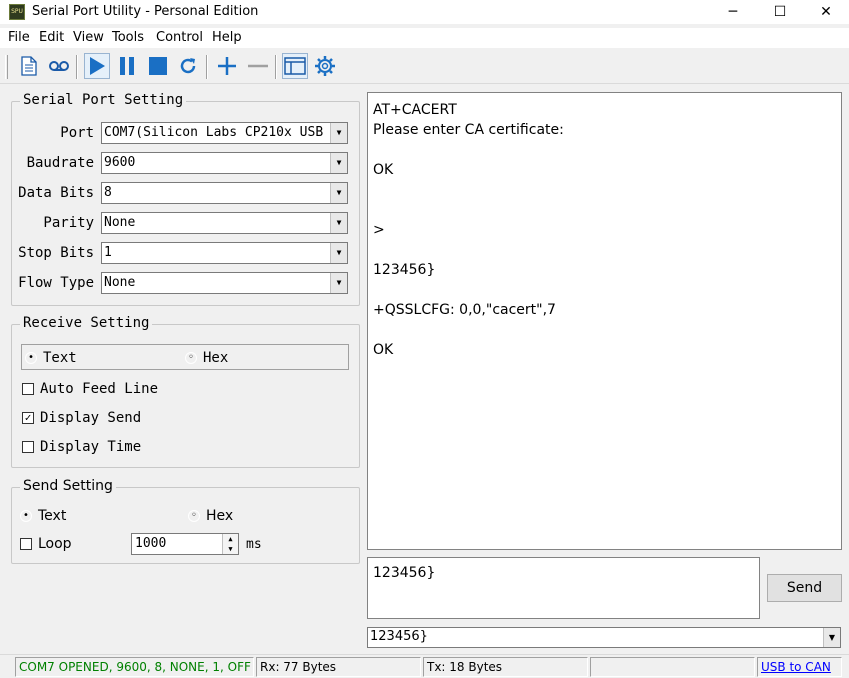 This screenshot has height=678, width=849. What do you see at coordinates (780, 12) in the screenshot?
I see `maximize-button: ☐` at bounding box center [780, 12].